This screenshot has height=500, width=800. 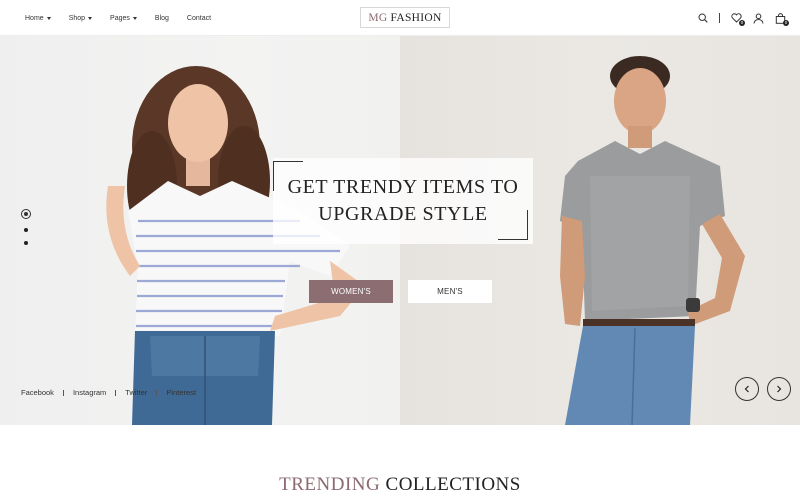 What do you see at coordinates (26, 214) in the screenshot?
I see `slide-dot-1-active` at bounding box center [26, 214].